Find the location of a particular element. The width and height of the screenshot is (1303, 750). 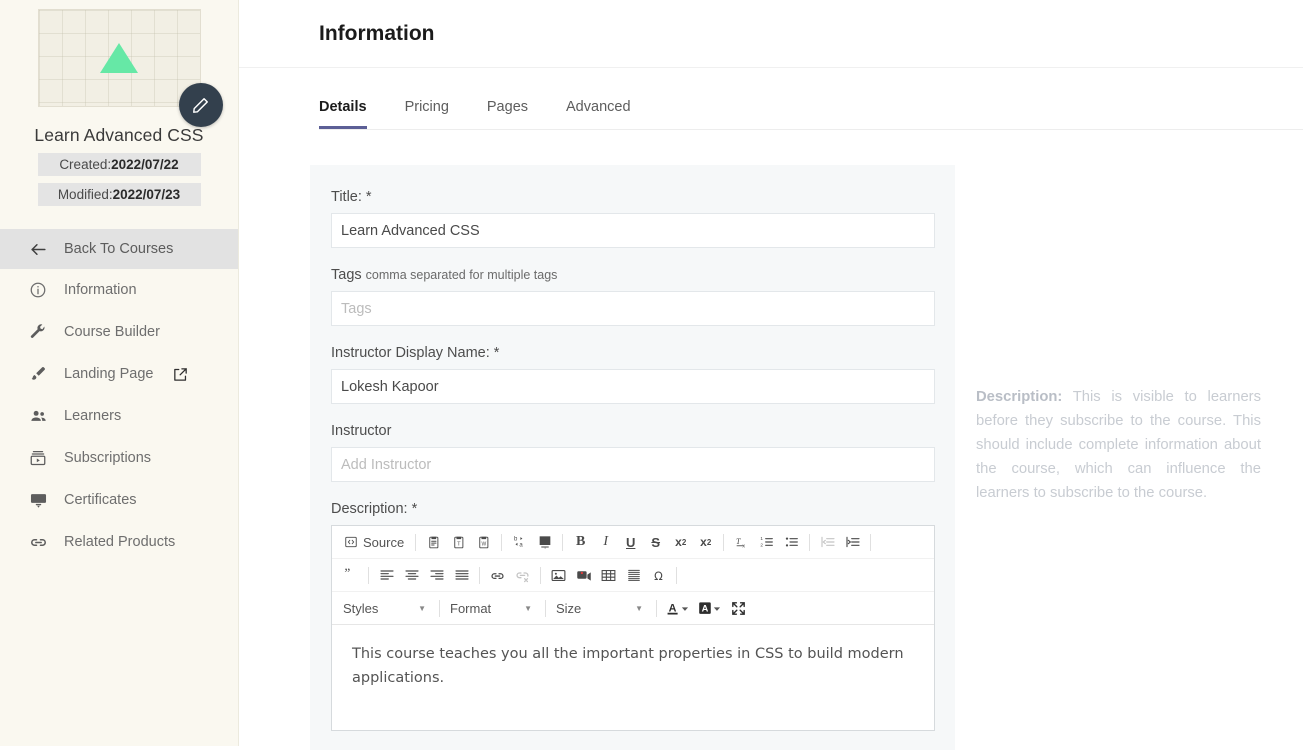

background-color-icon: A is located at coordinates (710, 608).